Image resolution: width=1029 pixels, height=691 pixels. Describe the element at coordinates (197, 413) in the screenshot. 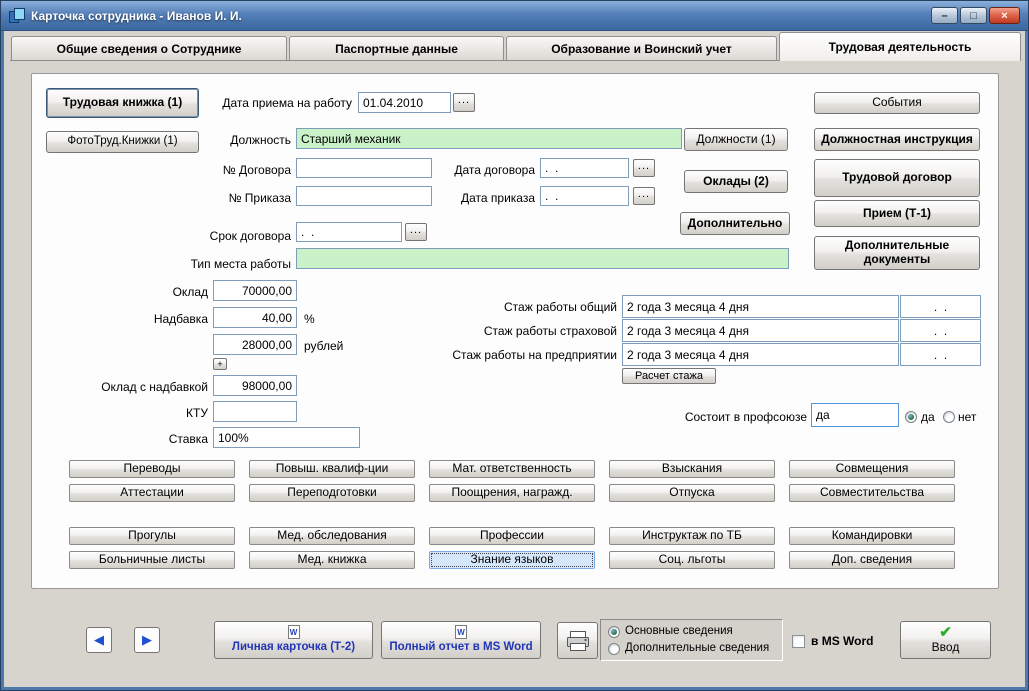

I see `ktu-label: КТУ` at that location.